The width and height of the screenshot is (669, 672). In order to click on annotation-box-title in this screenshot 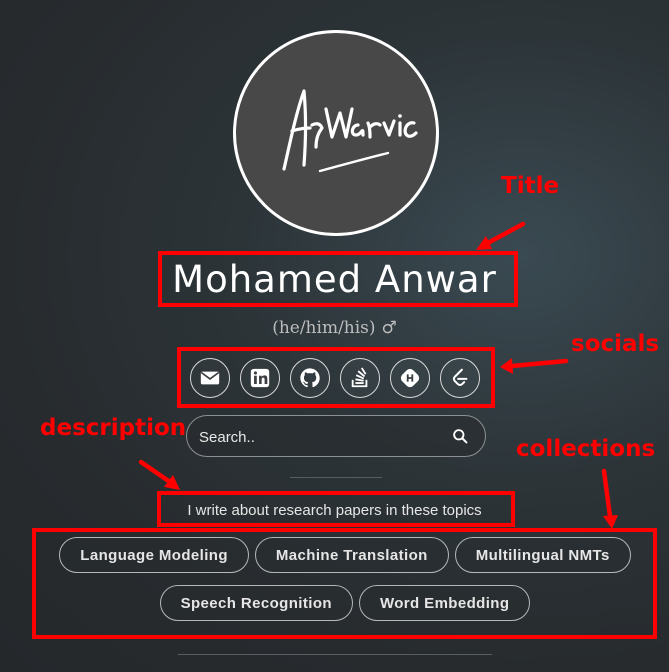, I will do `click(338, 279)`.